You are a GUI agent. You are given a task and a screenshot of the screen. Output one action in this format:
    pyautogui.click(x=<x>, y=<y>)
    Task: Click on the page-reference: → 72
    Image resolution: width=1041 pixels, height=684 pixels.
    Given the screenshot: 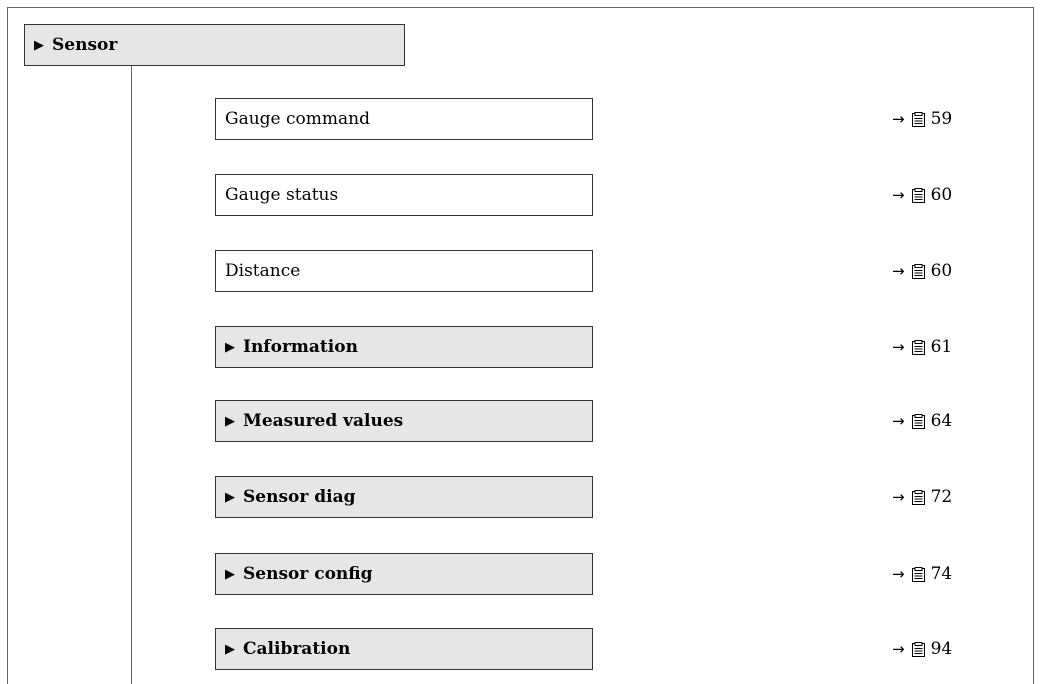 What is the action you would take?
    pyautogui.click(x=947, y=497)
    